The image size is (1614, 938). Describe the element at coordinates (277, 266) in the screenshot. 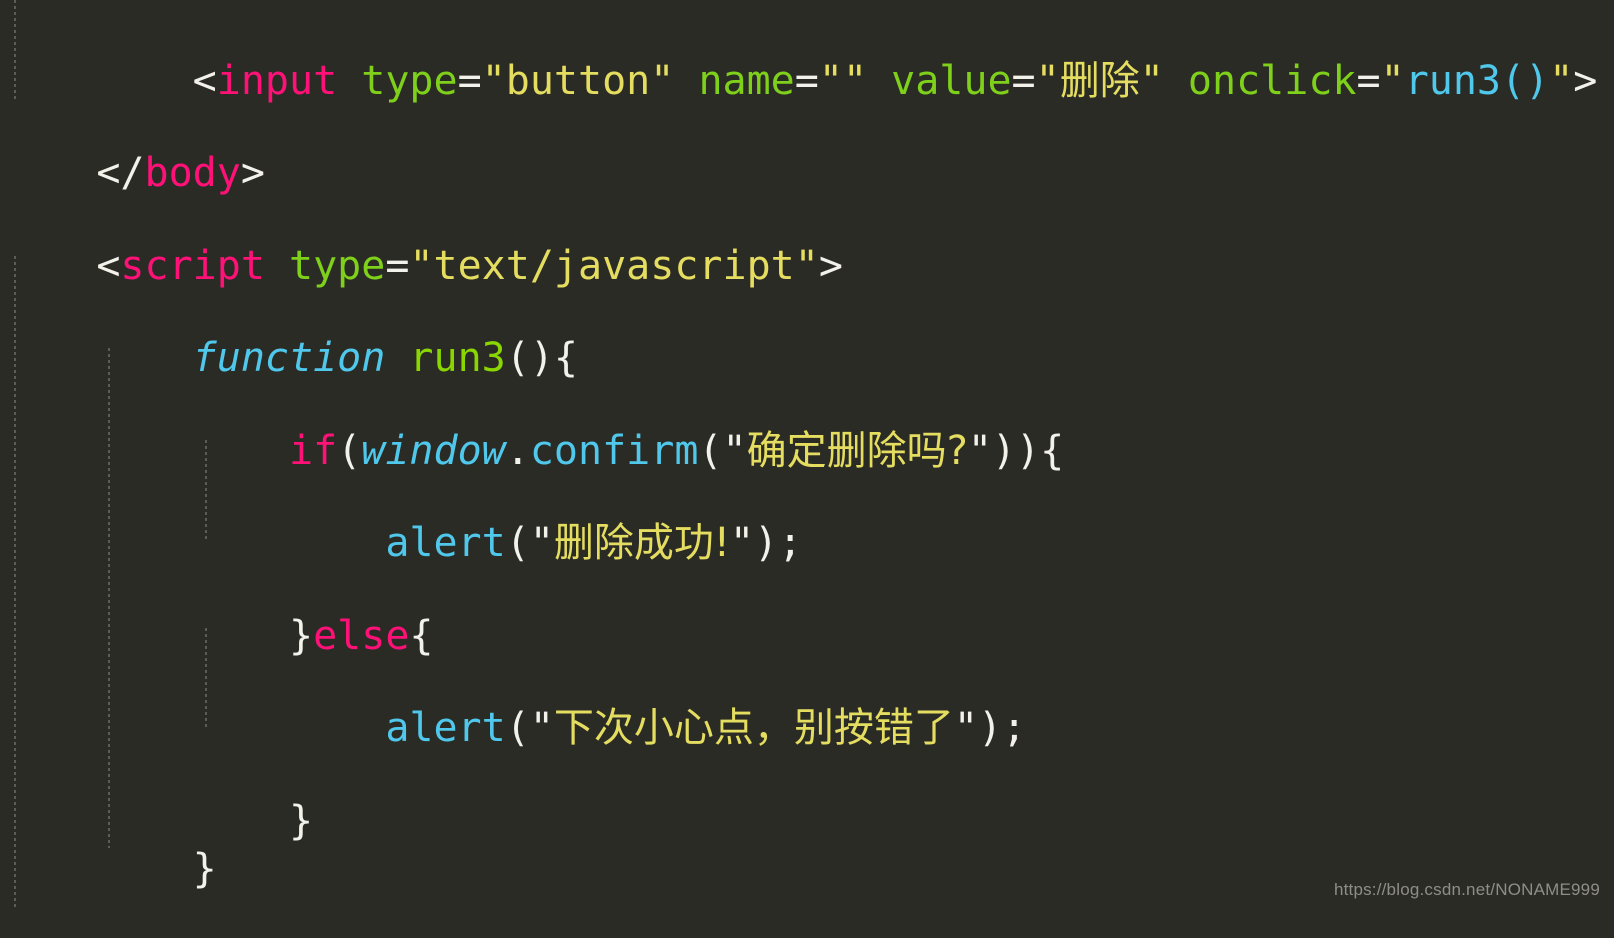

I see `line3-space` at that location.